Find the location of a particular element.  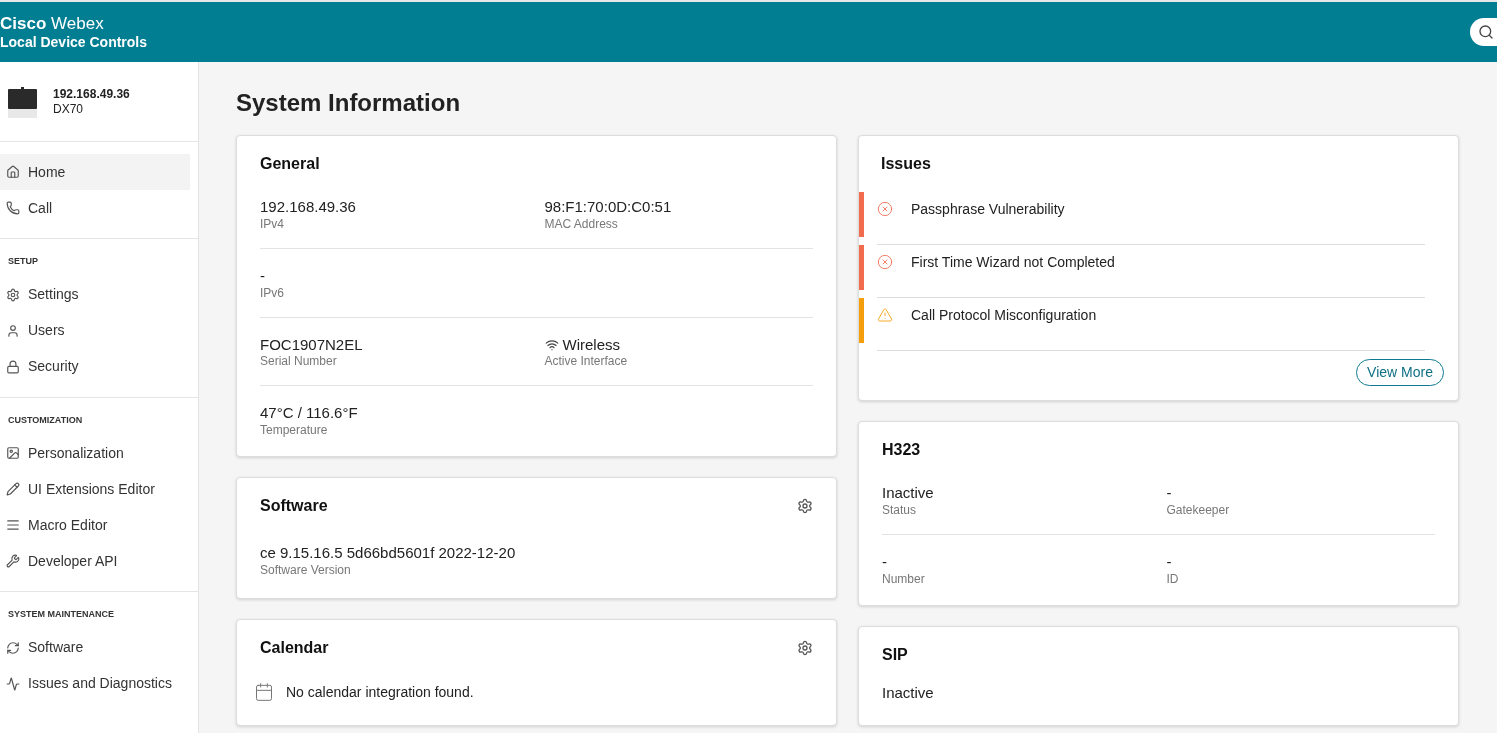

nav-item: Personalization is located at coordinates (95, 453).